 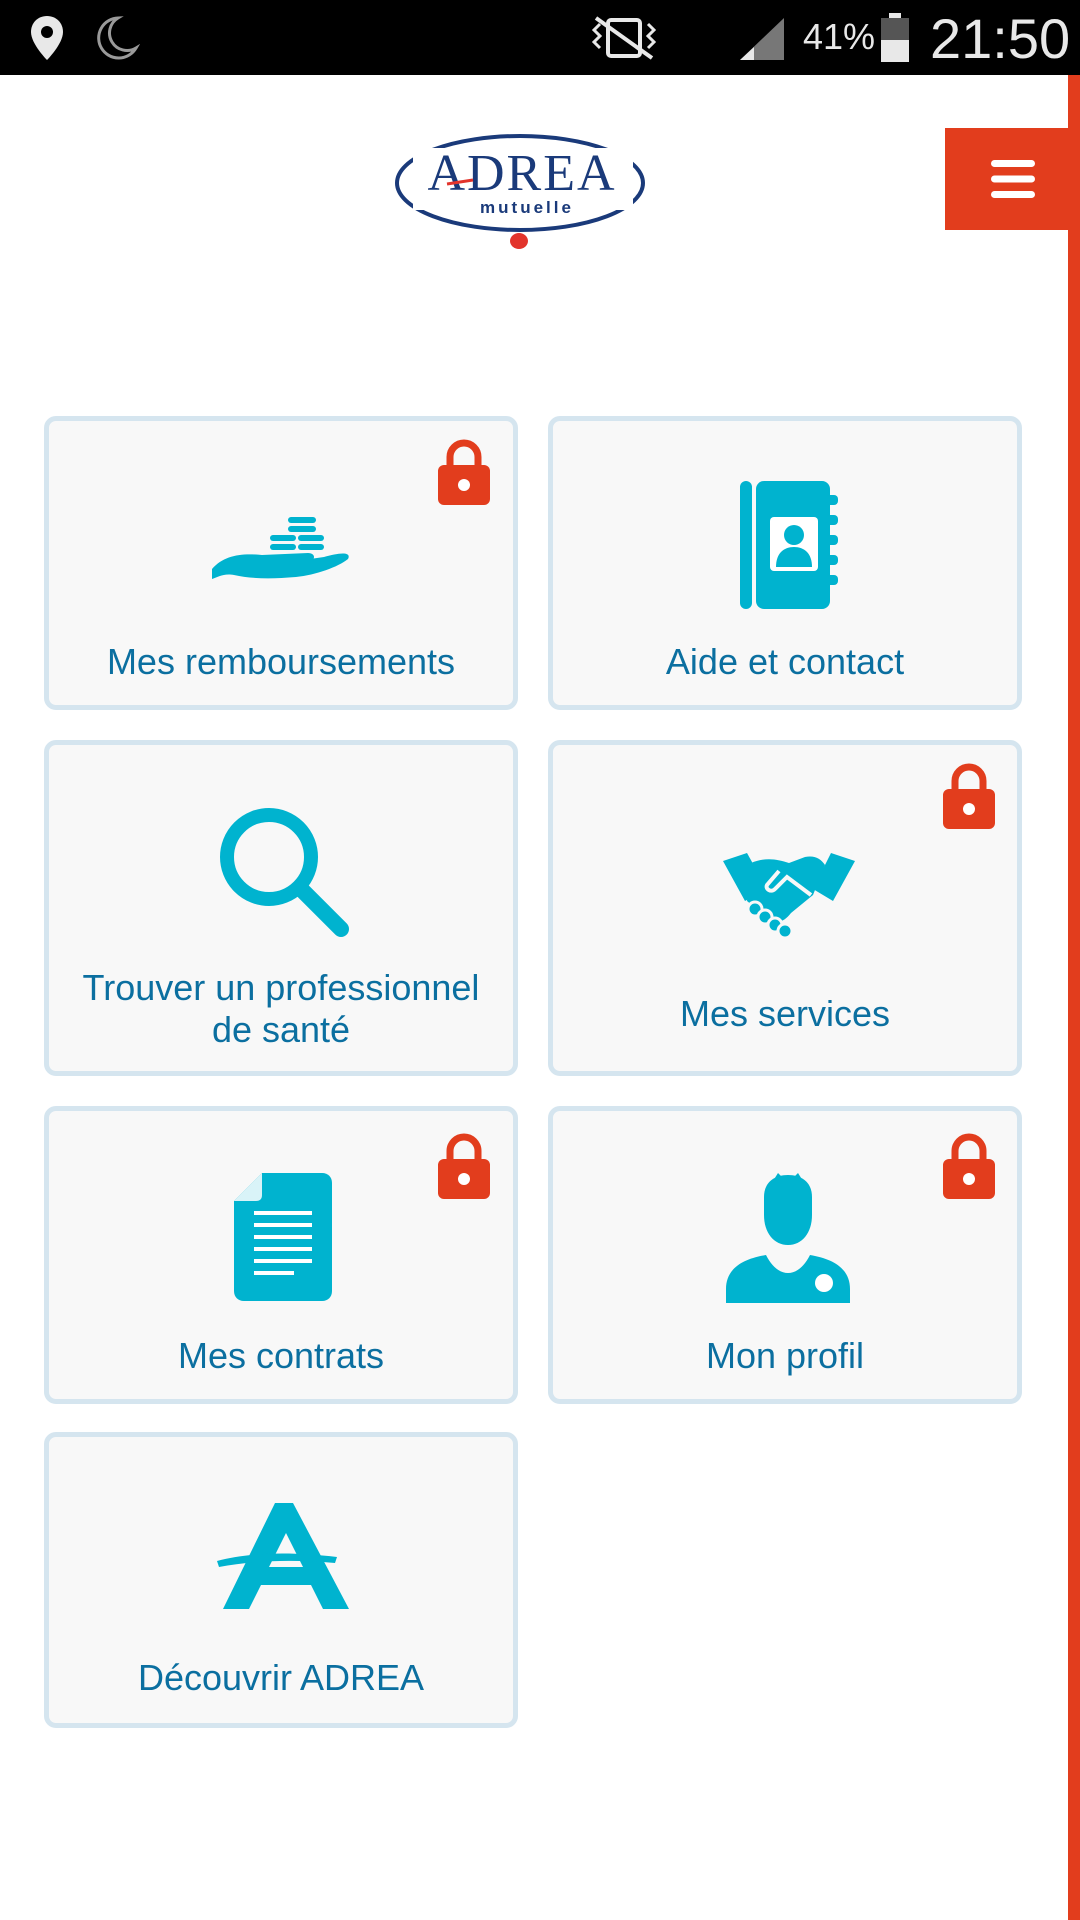 What do you see at coordinates (1000, 38) in the screenshot?
I see `clock-time: 21:50` at bounding box center [1000, 38].